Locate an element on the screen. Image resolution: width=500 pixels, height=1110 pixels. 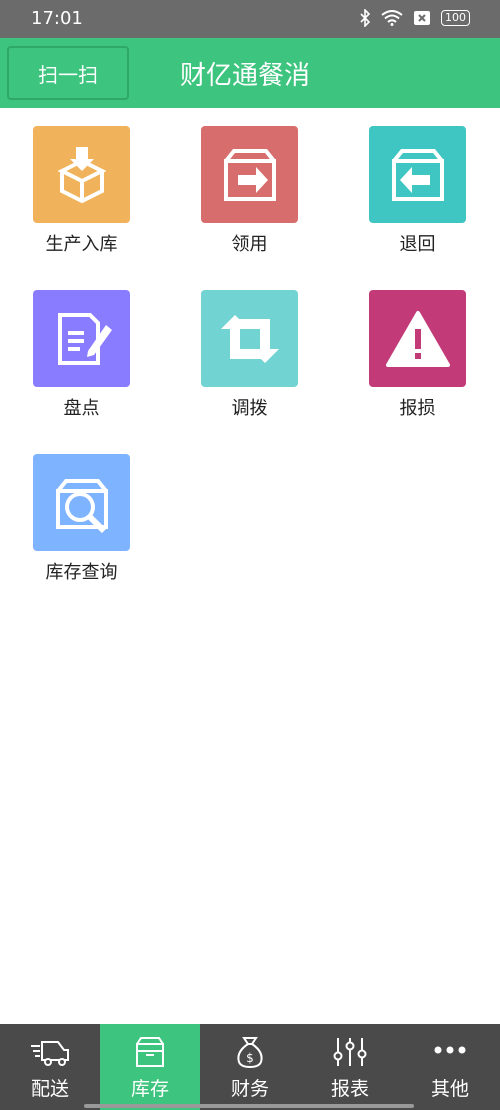
grid-item-production-inbound: 生产入库 is located at coordinates (80, 196).